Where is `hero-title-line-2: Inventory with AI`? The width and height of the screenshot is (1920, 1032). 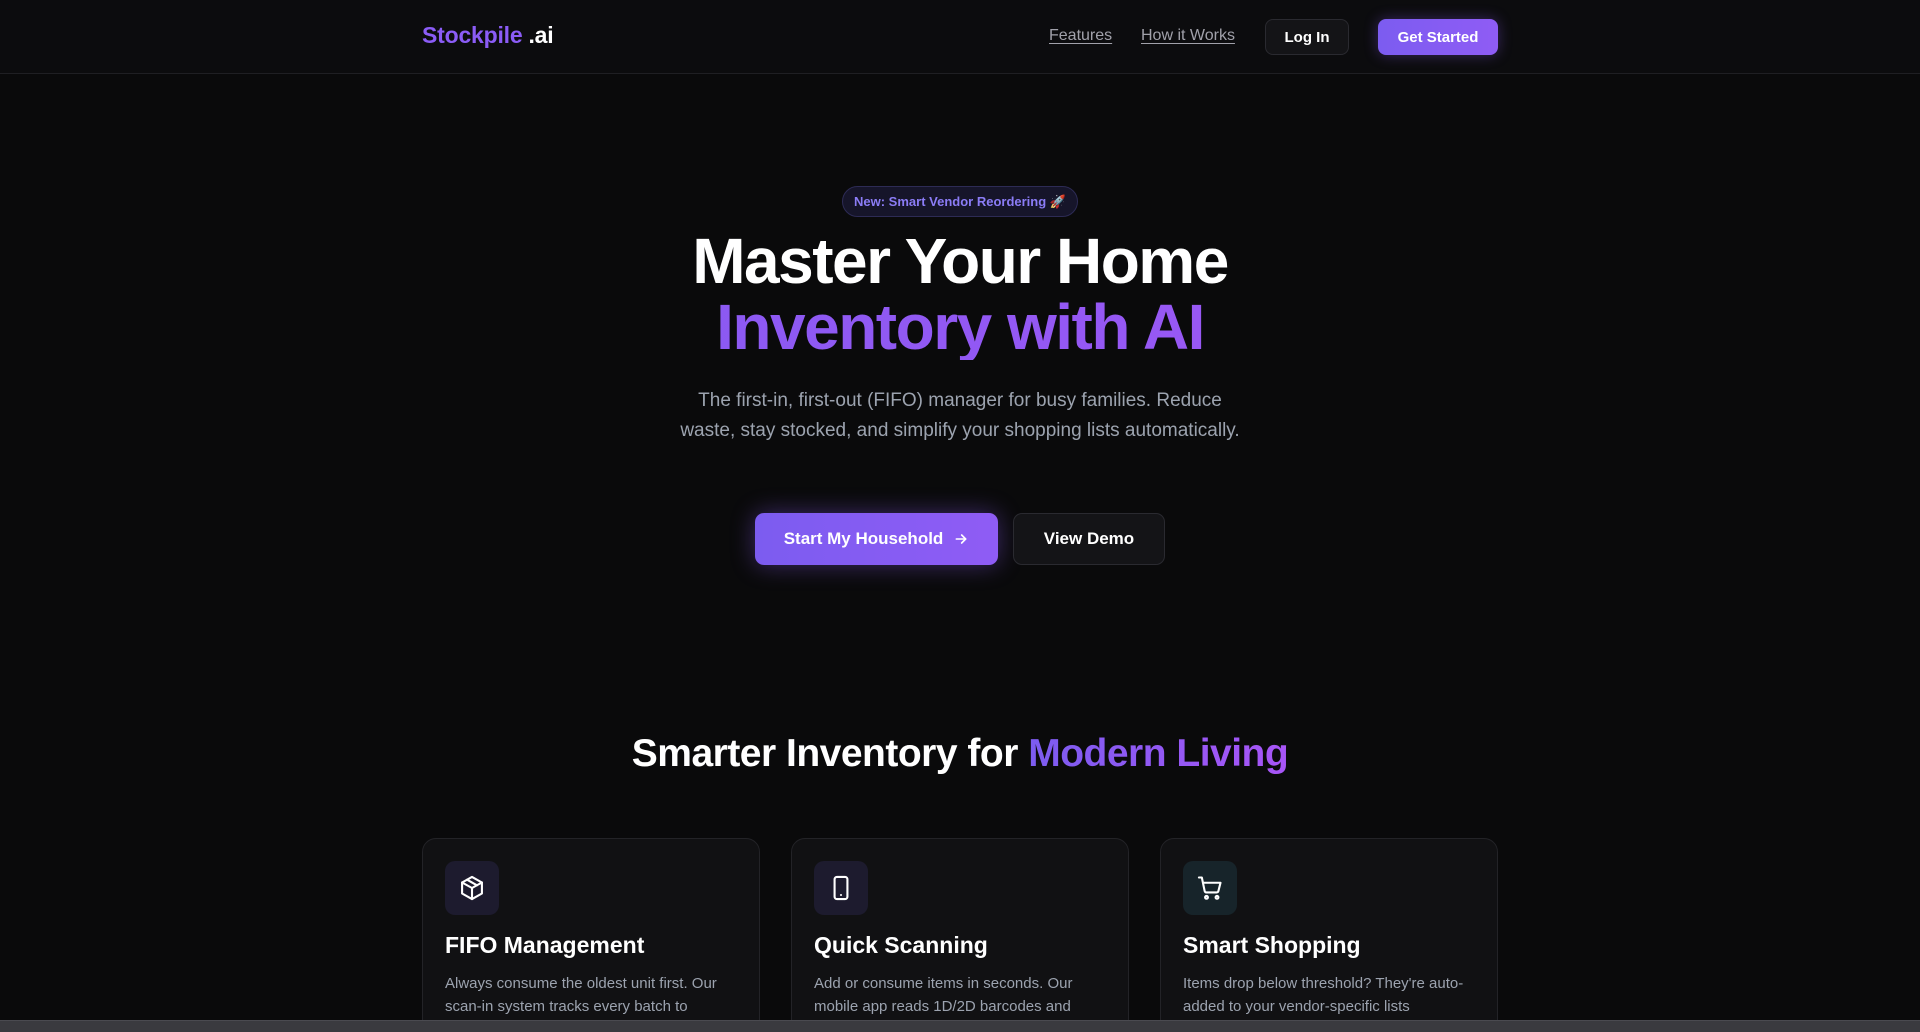 hero-title-line-2: Inventory with AI is located at coordinates (960, 327).